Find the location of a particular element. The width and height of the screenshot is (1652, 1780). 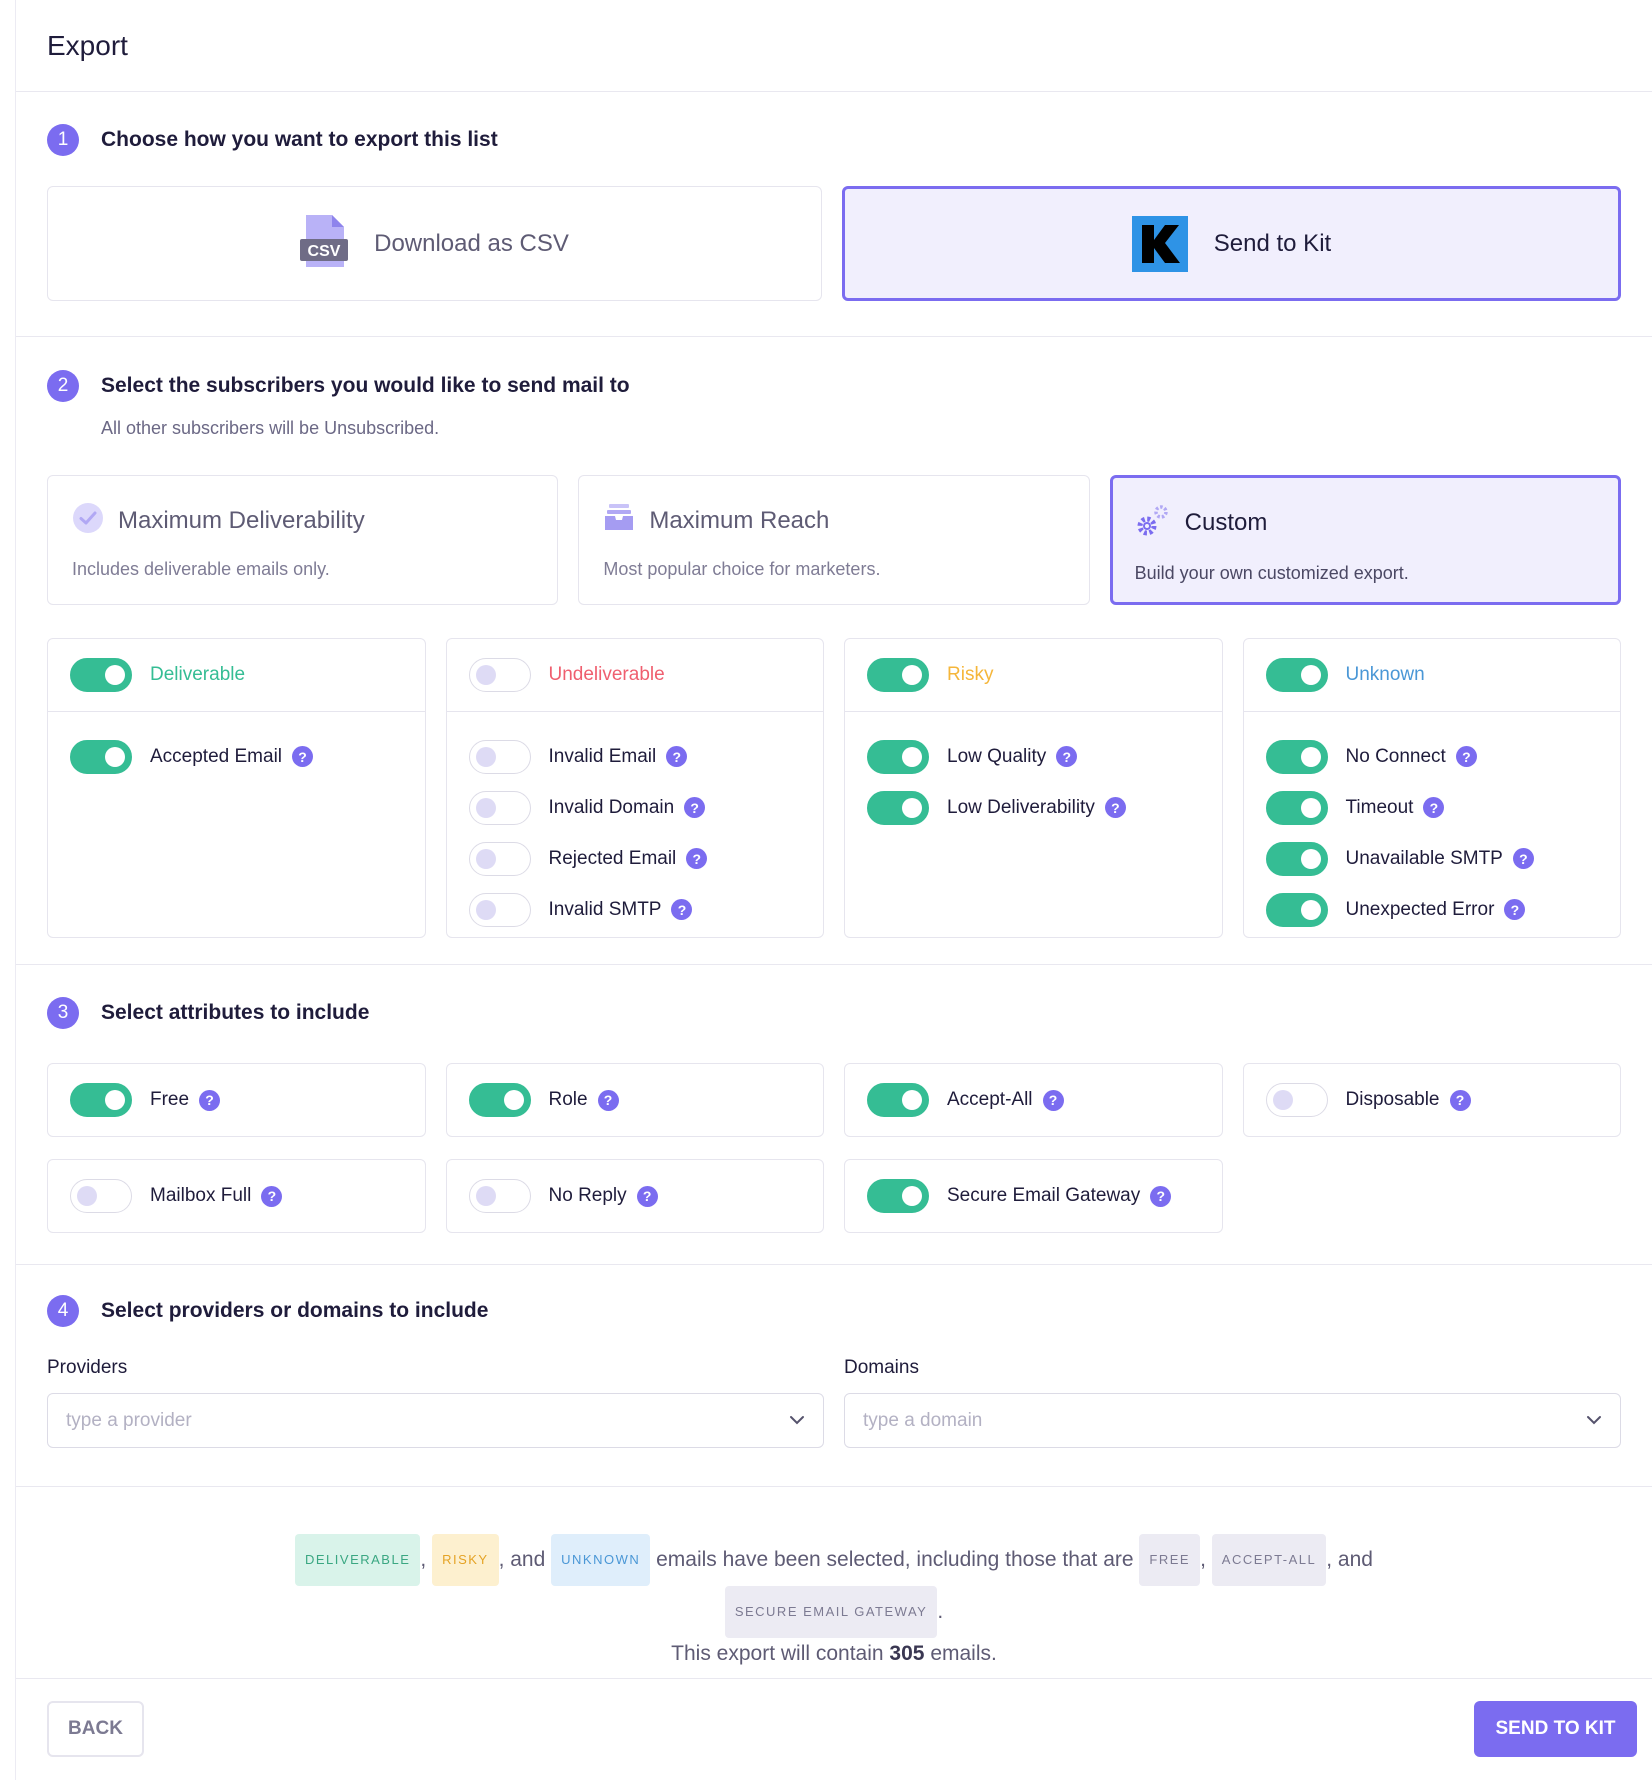

low-quality-toggle is located at coordinates (898, 756).